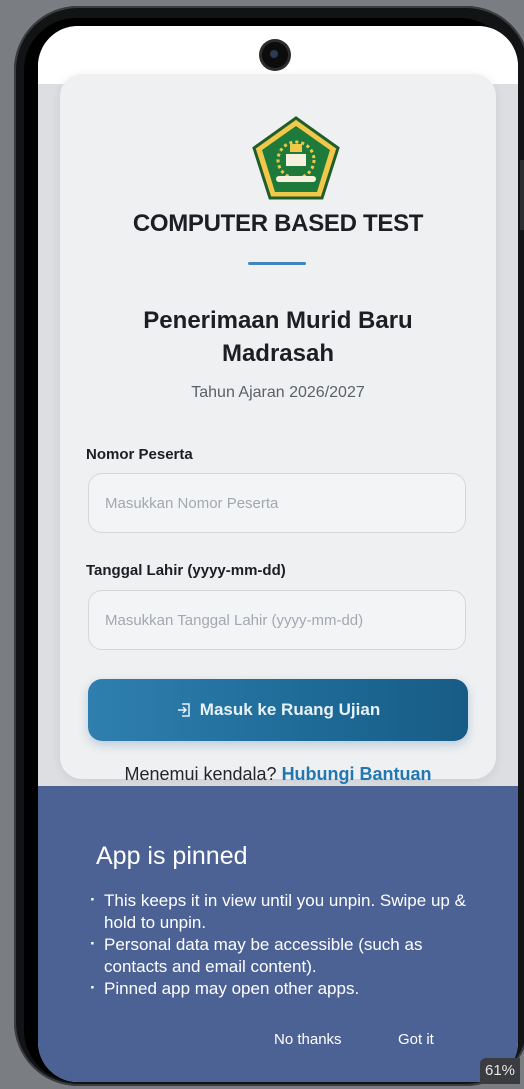  What do you see at coordinates (278, 337) in the screenshot?
I see `page-subtitle: Penerimaan Murid Baru Madrasah` at bounding box center [278, 337].